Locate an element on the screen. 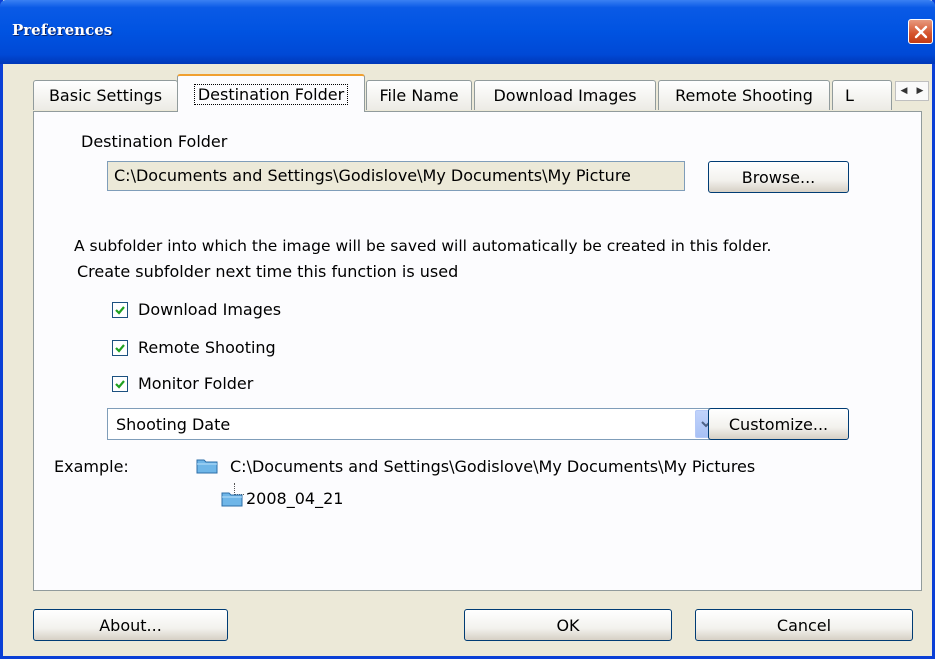 This screenshot has height=659, width=935. tab-label: L is located at coordinates (849, 95).